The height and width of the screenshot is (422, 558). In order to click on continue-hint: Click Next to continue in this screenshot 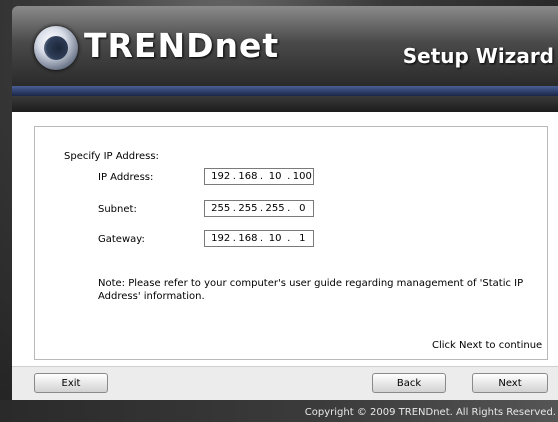, I will do `click(487, 345)`.